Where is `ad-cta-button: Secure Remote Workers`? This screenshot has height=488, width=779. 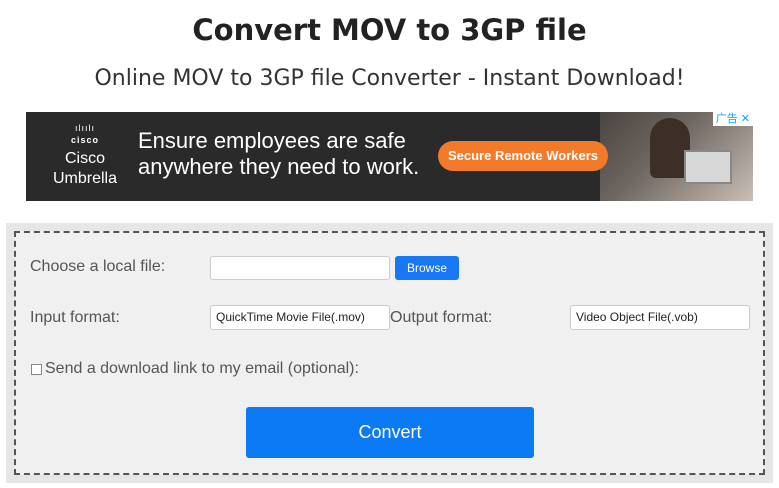 ad-cta-button: Secure Remote Workers is located at coordinates (523, 156).